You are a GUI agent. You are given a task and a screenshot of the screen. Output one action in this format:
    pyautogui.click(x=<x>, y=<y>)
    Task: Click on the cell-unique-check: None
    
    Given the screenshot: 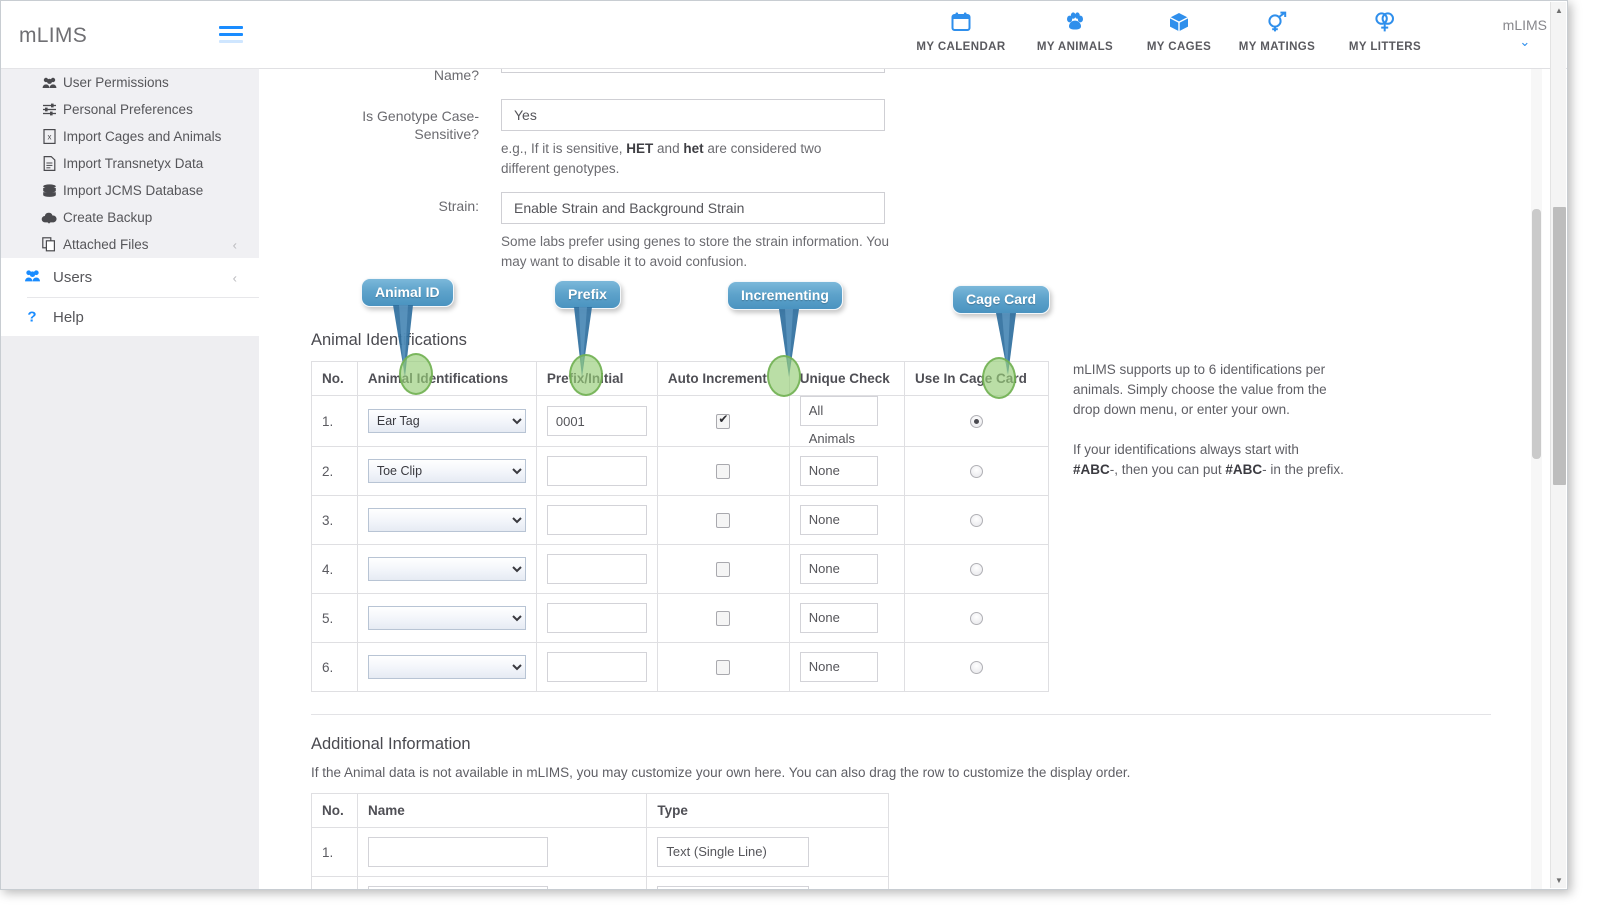 What is the action you would take?
    pyautogui.click(x=847, y=667)
    